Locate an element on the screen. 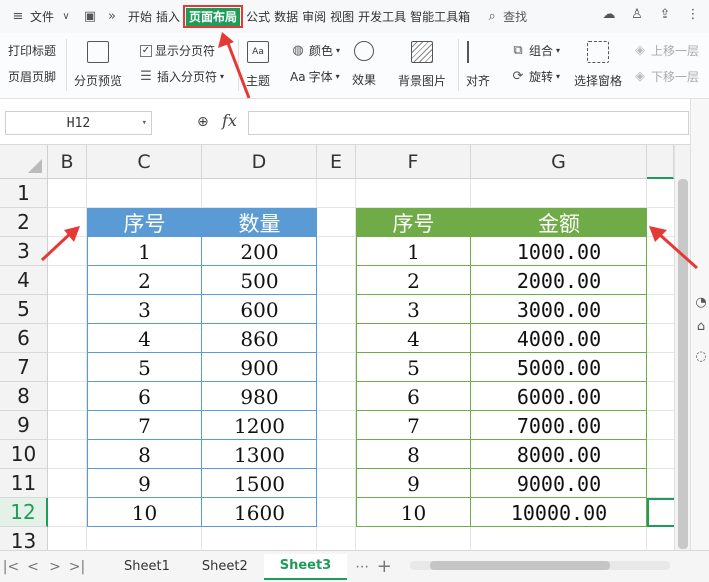 The image size is (709, 582). select-all-corner is located at coordinates (24, 162).